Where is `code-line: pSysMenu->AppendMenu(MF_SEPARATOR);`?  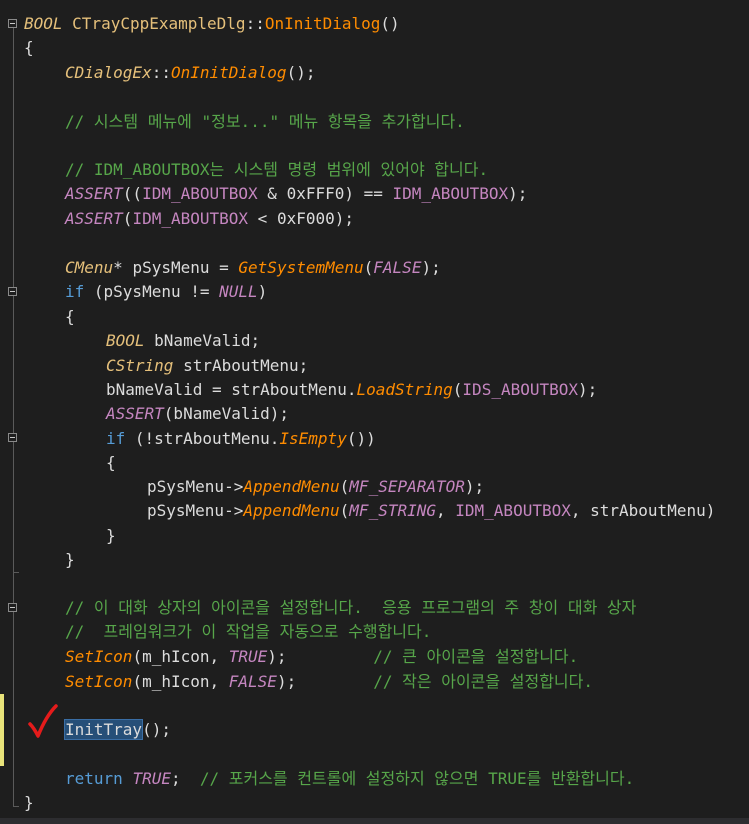 code-line: pSysMenu->AppendMenu(MF_SEPARATOR); is located at coordinates (315, 487).